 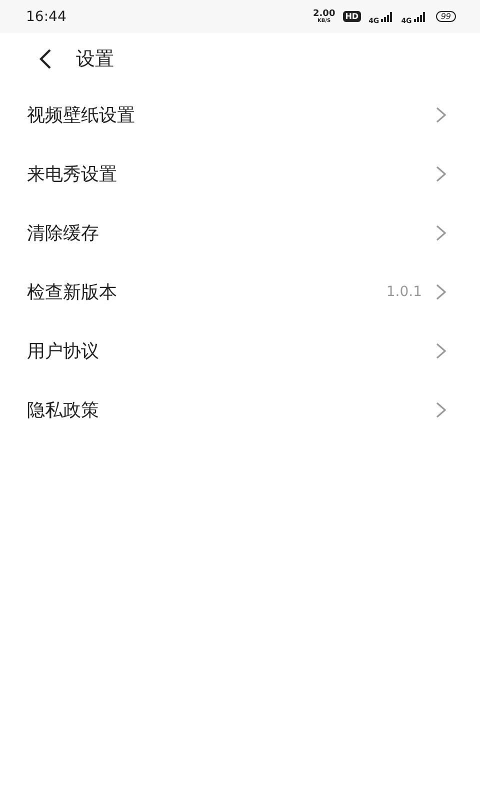 I want to click on page-title: 设置, so click(x=95, y=59).